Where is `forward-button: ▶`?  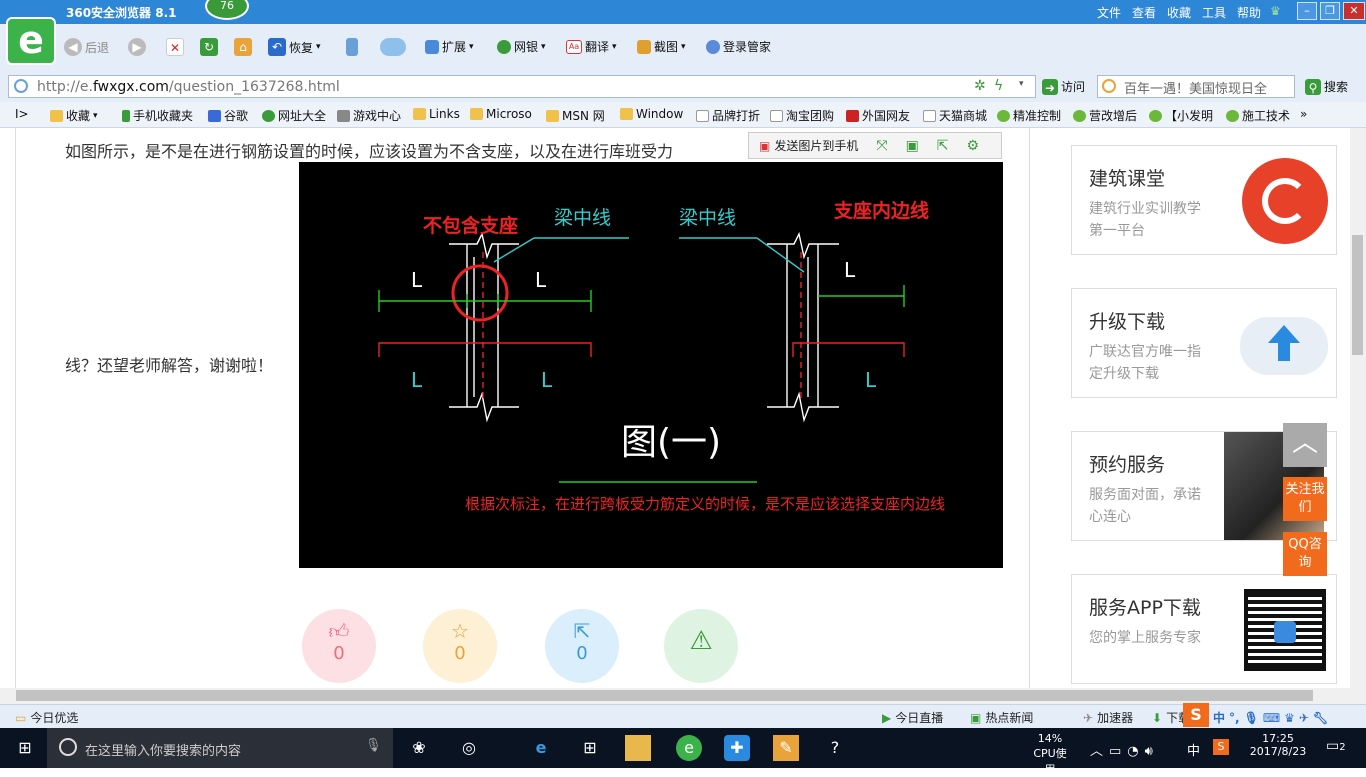
forward-button: ▶ is located at coordinates (137, 47).